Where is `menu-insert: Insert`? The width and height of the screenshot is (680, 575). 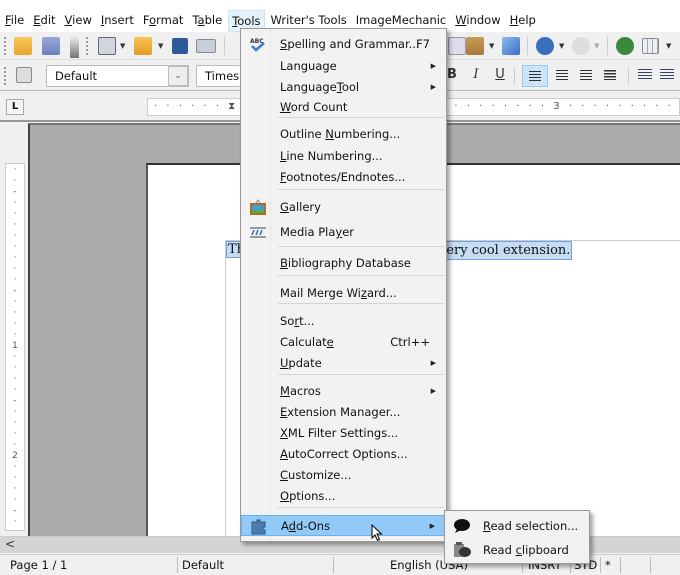 menu-insert: Insert is located at coordinates (117, 21).